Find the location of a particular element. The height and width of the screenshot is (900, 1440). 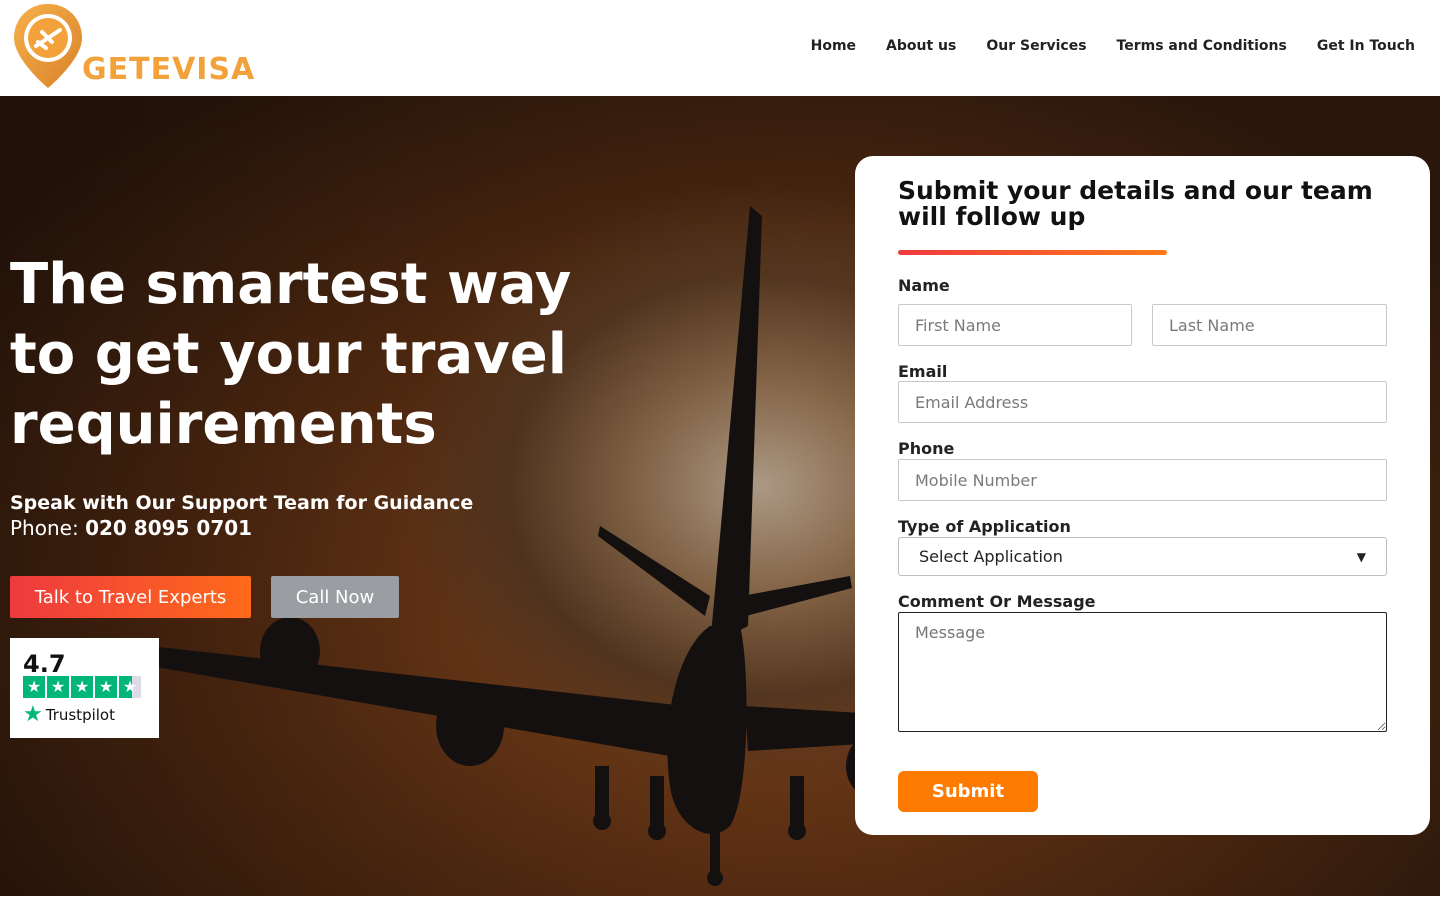

submit-button: Submit is located at coordinates (968, 791).